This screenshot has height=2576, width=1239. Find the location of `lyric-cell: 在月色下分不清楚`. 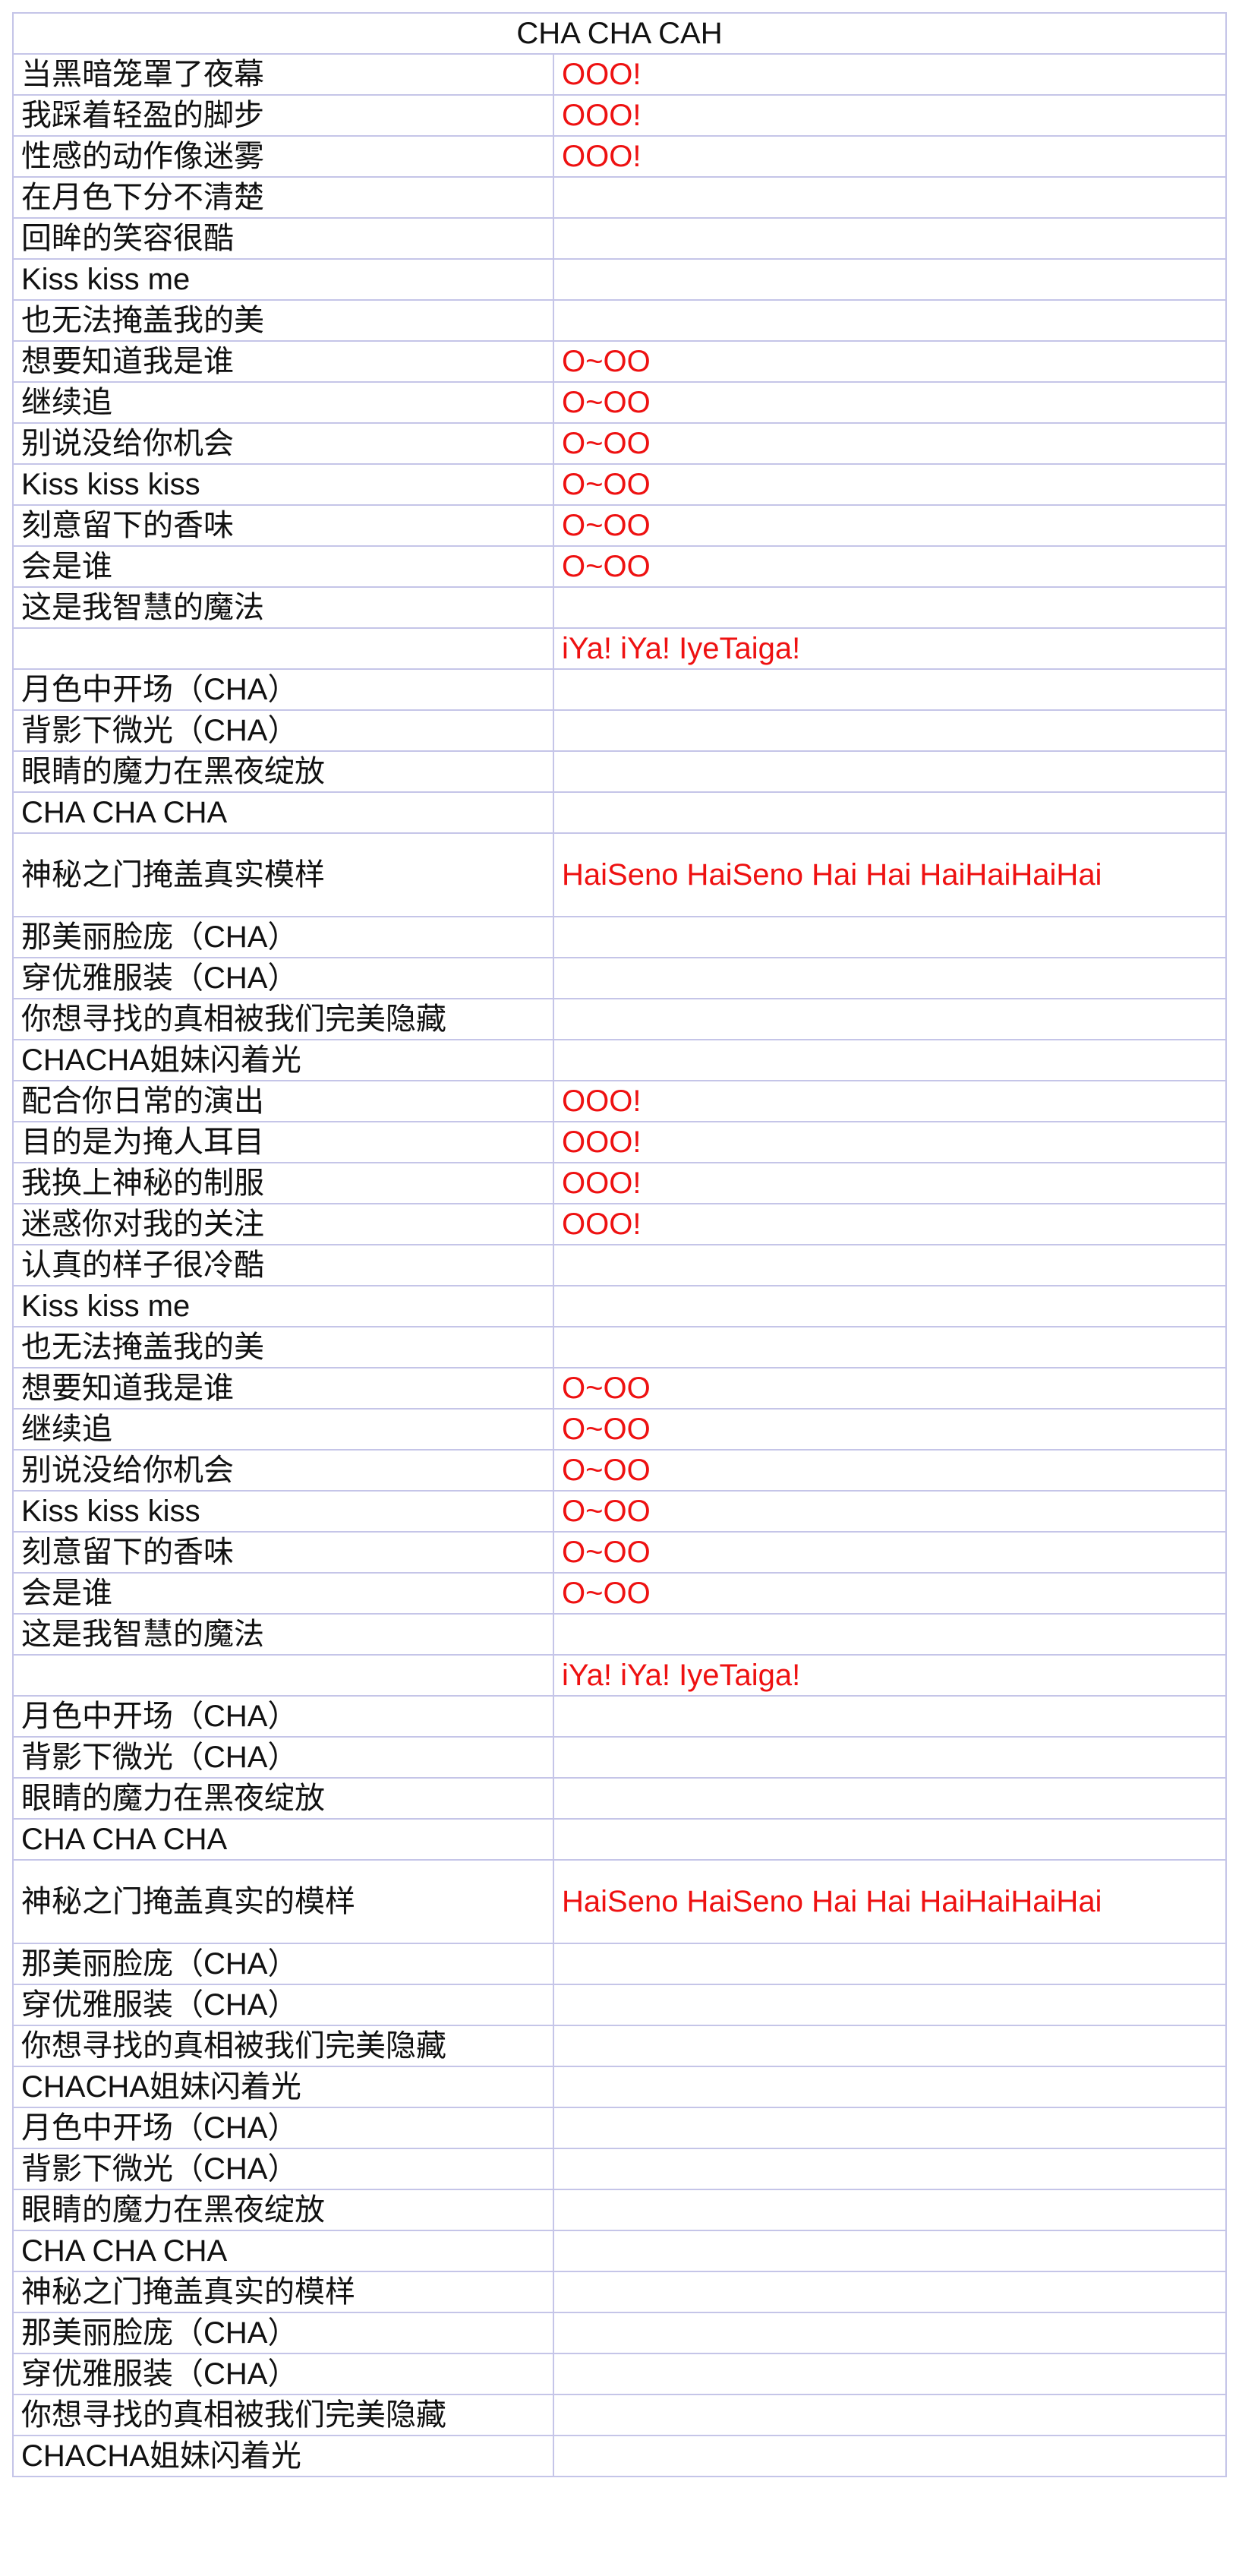

lyric-cell: 在月色下分不清楚 is located at coordinates (283, 197).